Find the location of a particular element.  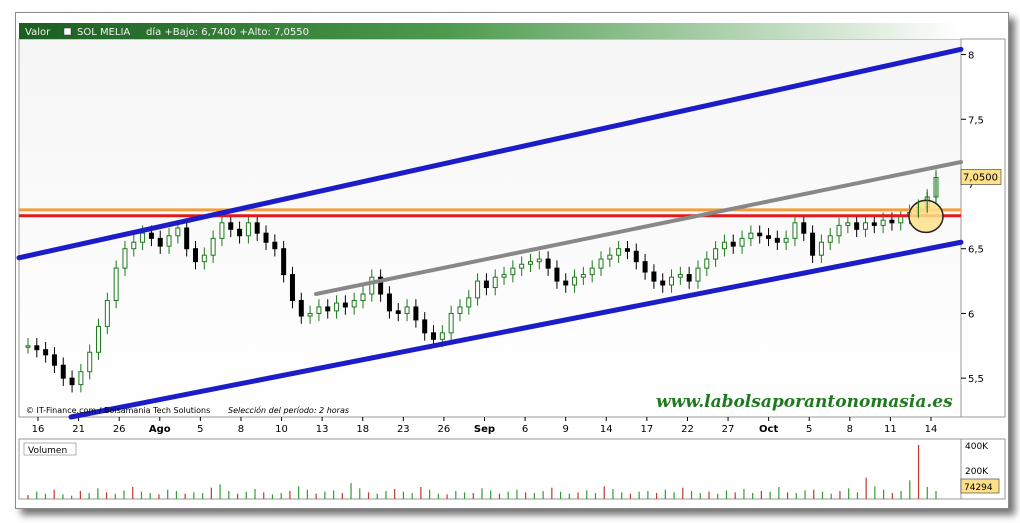

x-tick-label: 17 is located at coordinates (646, 429).